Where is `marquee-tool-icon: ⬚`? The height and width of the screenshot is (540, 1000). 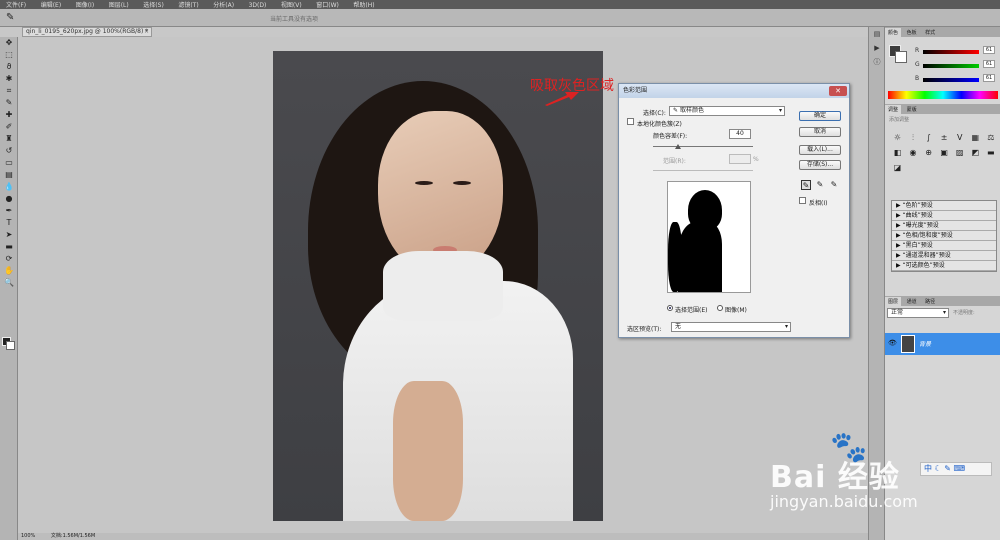 marquee-tool-icon: ⬚ is located at coordinates (9, 55).